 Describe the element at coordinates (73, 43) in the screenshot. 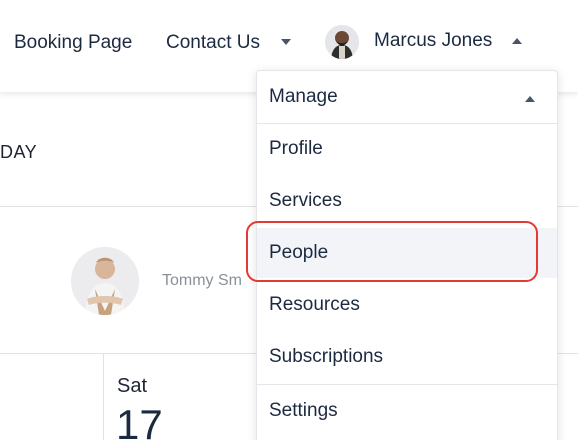

I see `nav-booking-page-link: Booking Page` at that location.